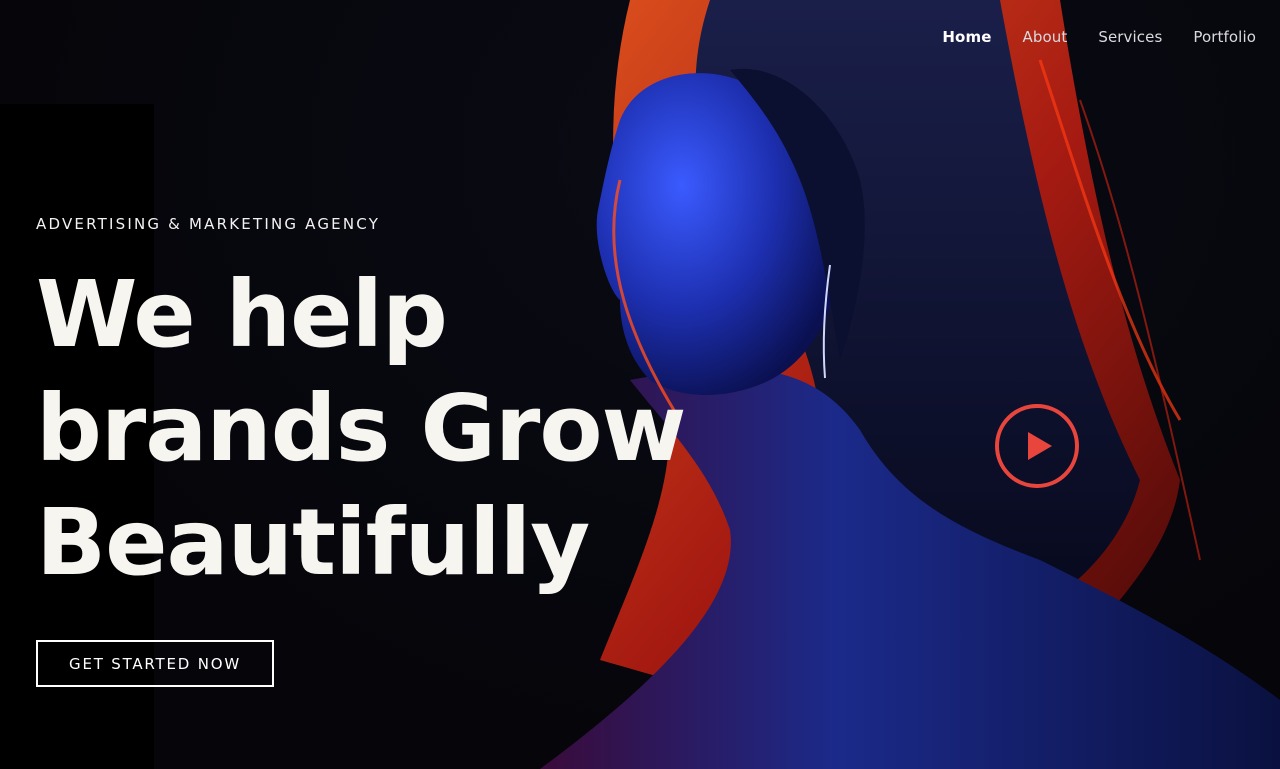 The width and height of the screenshot is (1280, 769). Describe the element at coordinates (1130, 37) in the screenshot. I see `nav-item-services: Services` at that location.